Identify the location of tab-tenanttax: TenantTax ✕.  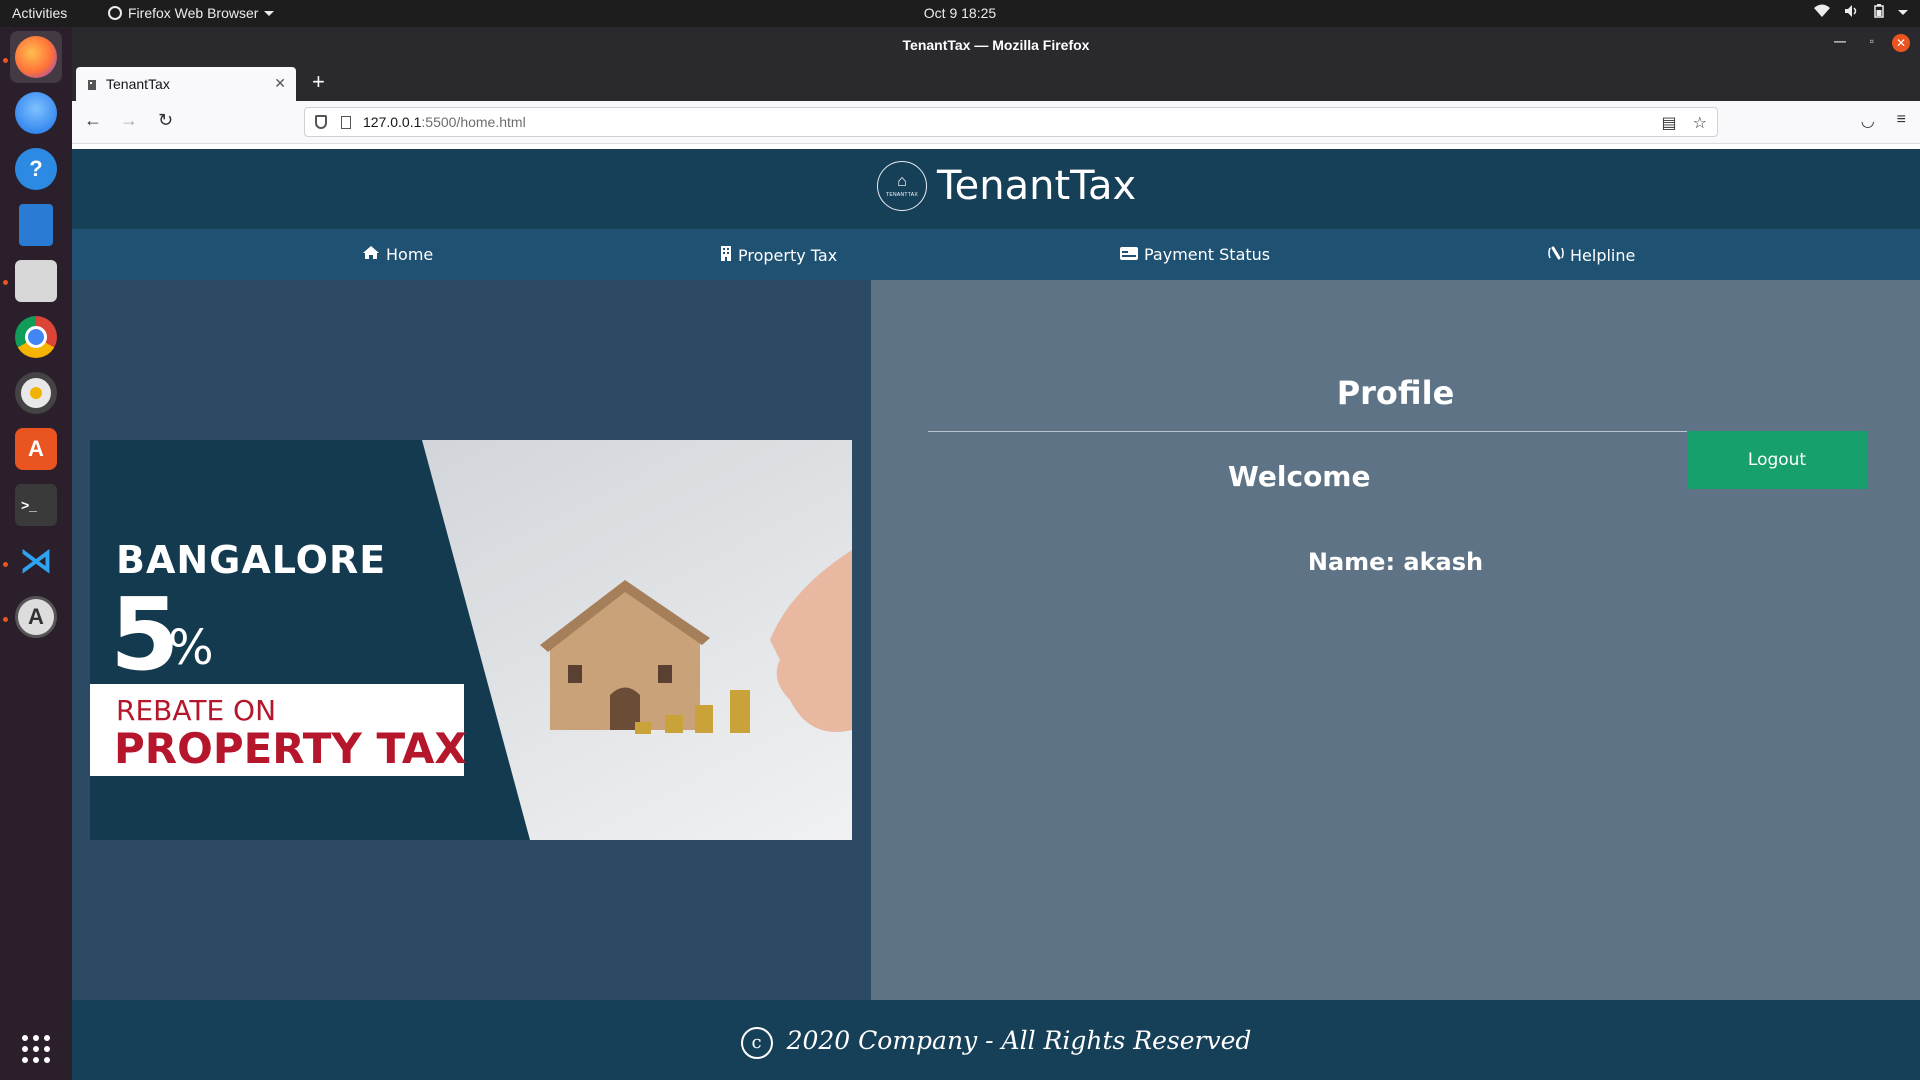
(186, 84).